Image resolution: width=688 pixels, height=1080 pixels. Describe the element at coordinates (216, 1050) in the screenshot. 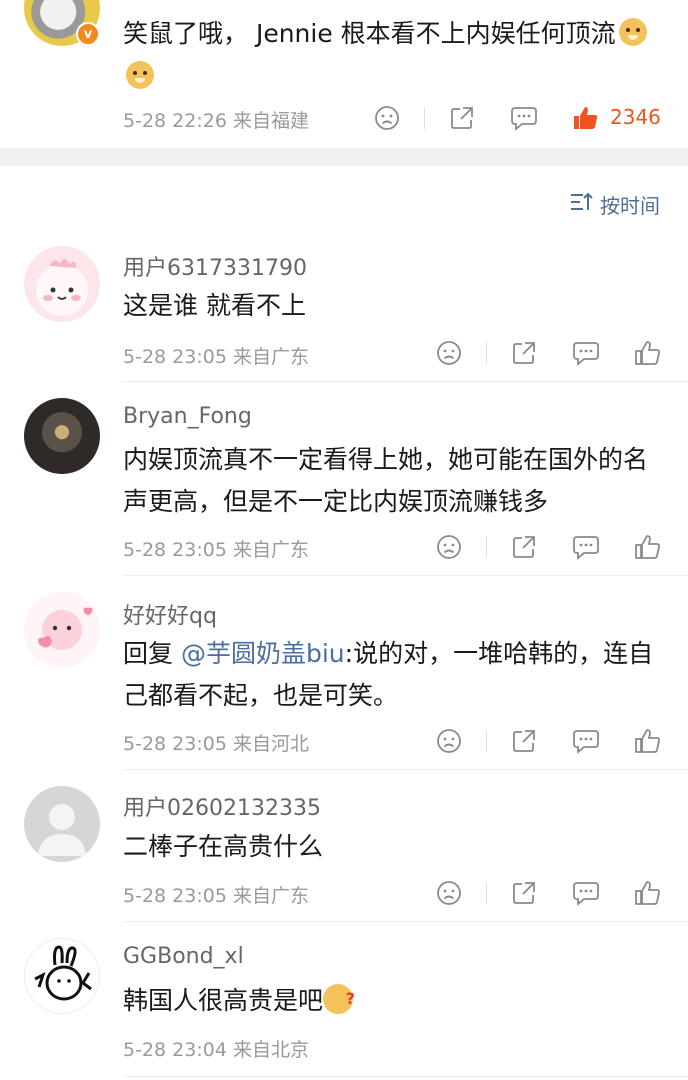

I see `comment-meta: 5-28 23:04 来自北京` at that location.